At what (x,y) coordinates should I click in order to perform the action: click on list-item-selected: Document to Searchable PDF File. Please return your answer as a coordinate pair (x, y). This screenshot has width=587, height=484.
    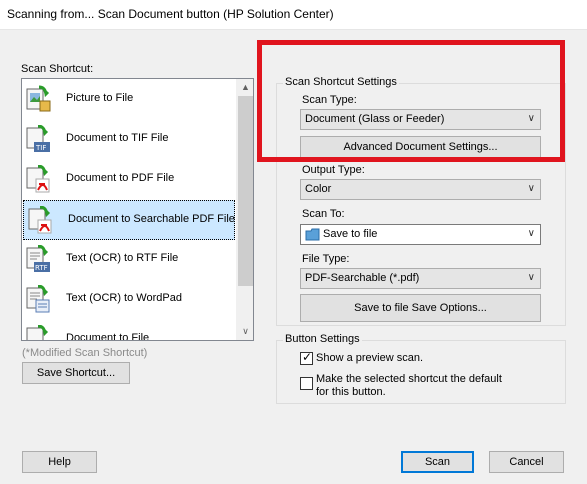
    Looking at the image, I should click on (129, 220).